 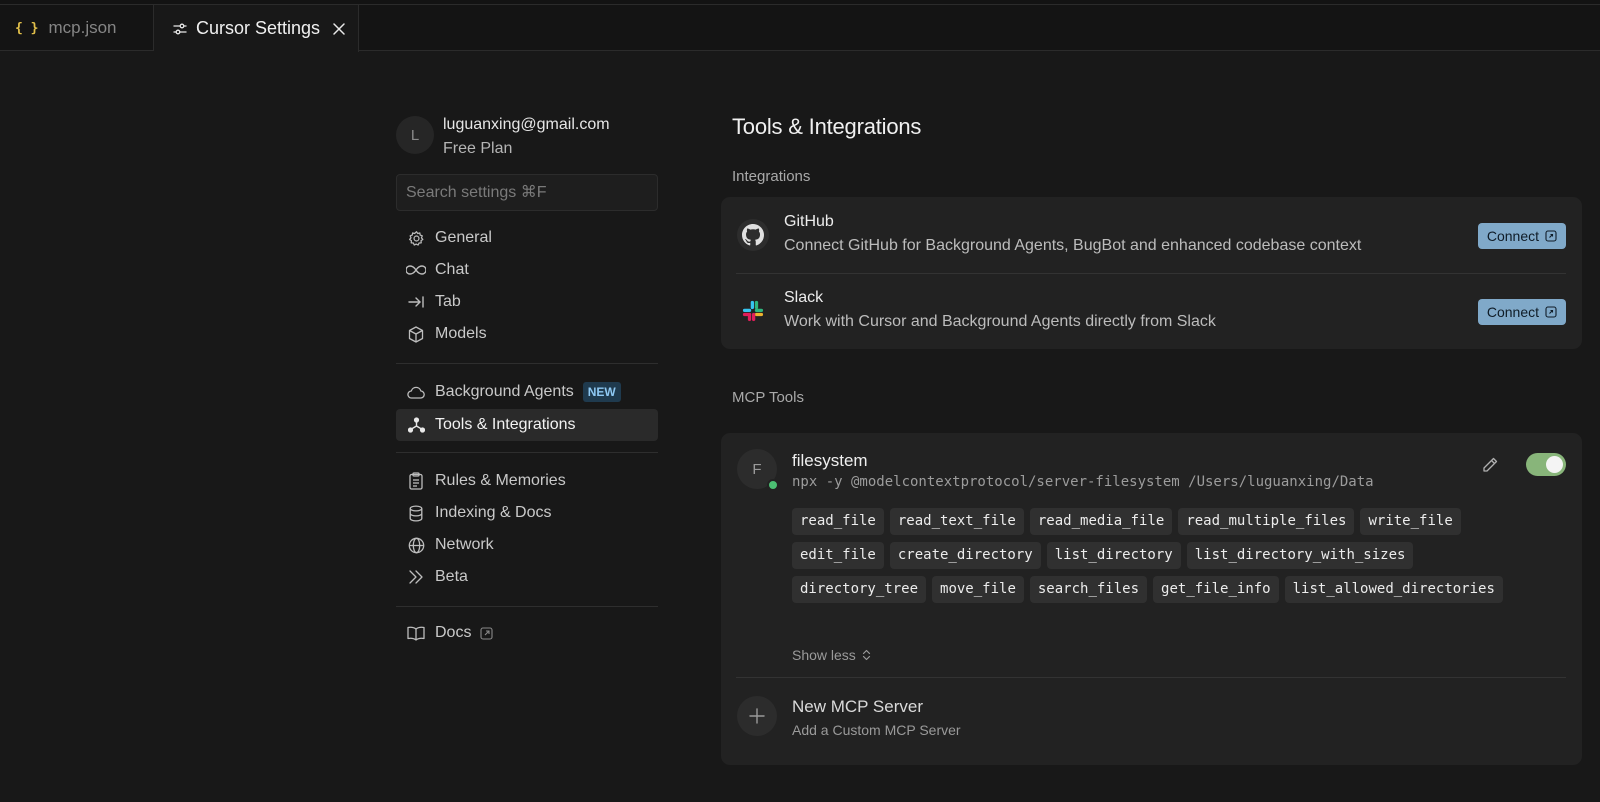 I want to click on toggle-knob, so click(x=1554, y=464).